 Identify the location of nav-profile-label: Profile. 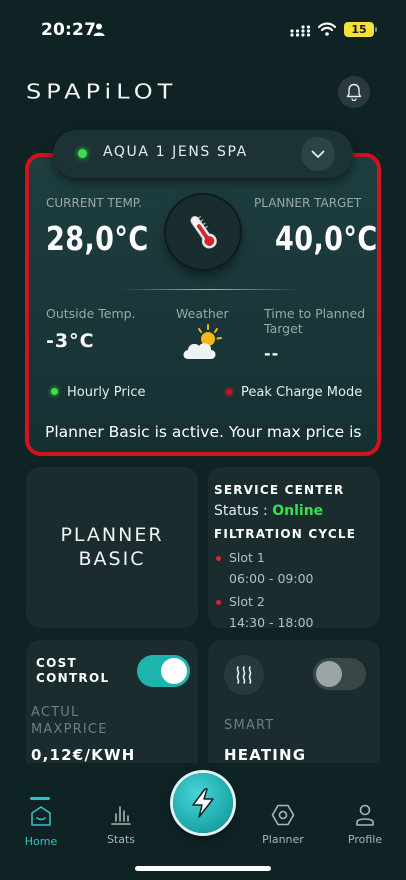
(365, 839).